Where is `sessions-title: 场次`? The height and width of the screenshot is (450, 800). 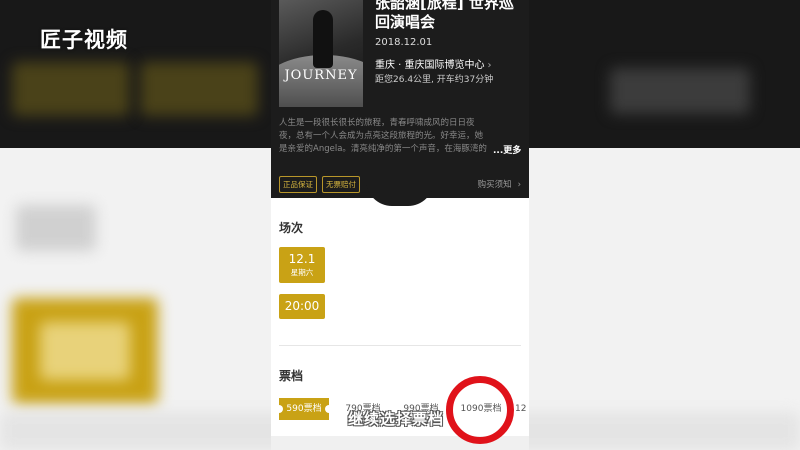
sessions-title: 场次 is located at coordinates (291, 228).